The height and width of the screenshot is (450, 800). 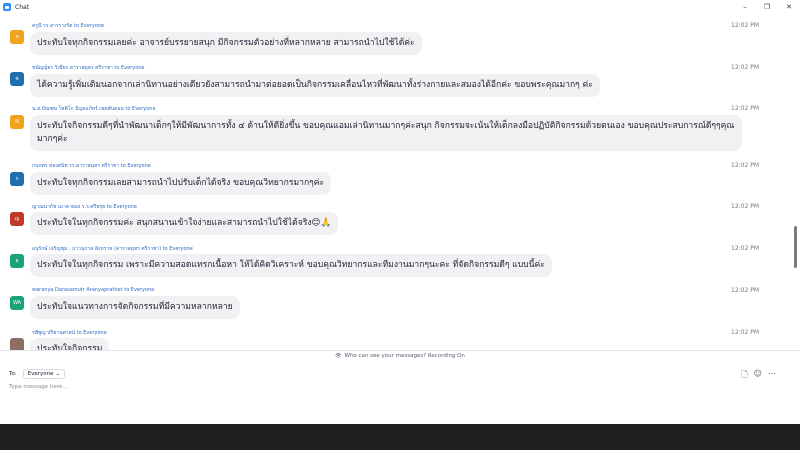 What do you see at coordinates (17, 37) in the screenshot?
I see `avatar: ค` at bounding box center [17, 37].